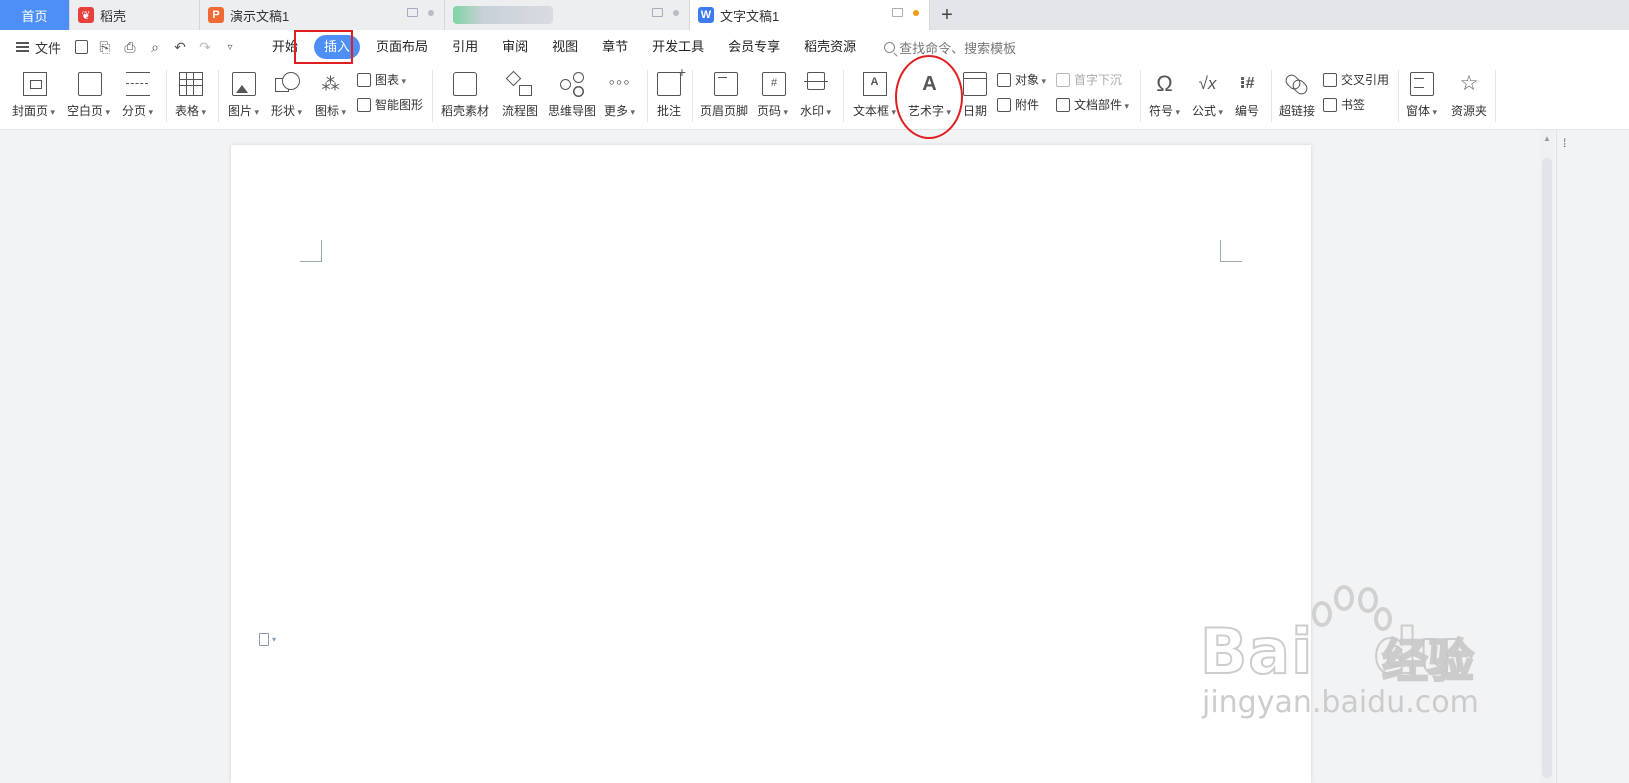 Image resolution: width=1629 pixels, height=783 pixels. I want to click on right-side-pane: ⁞, so click(1592, 456).